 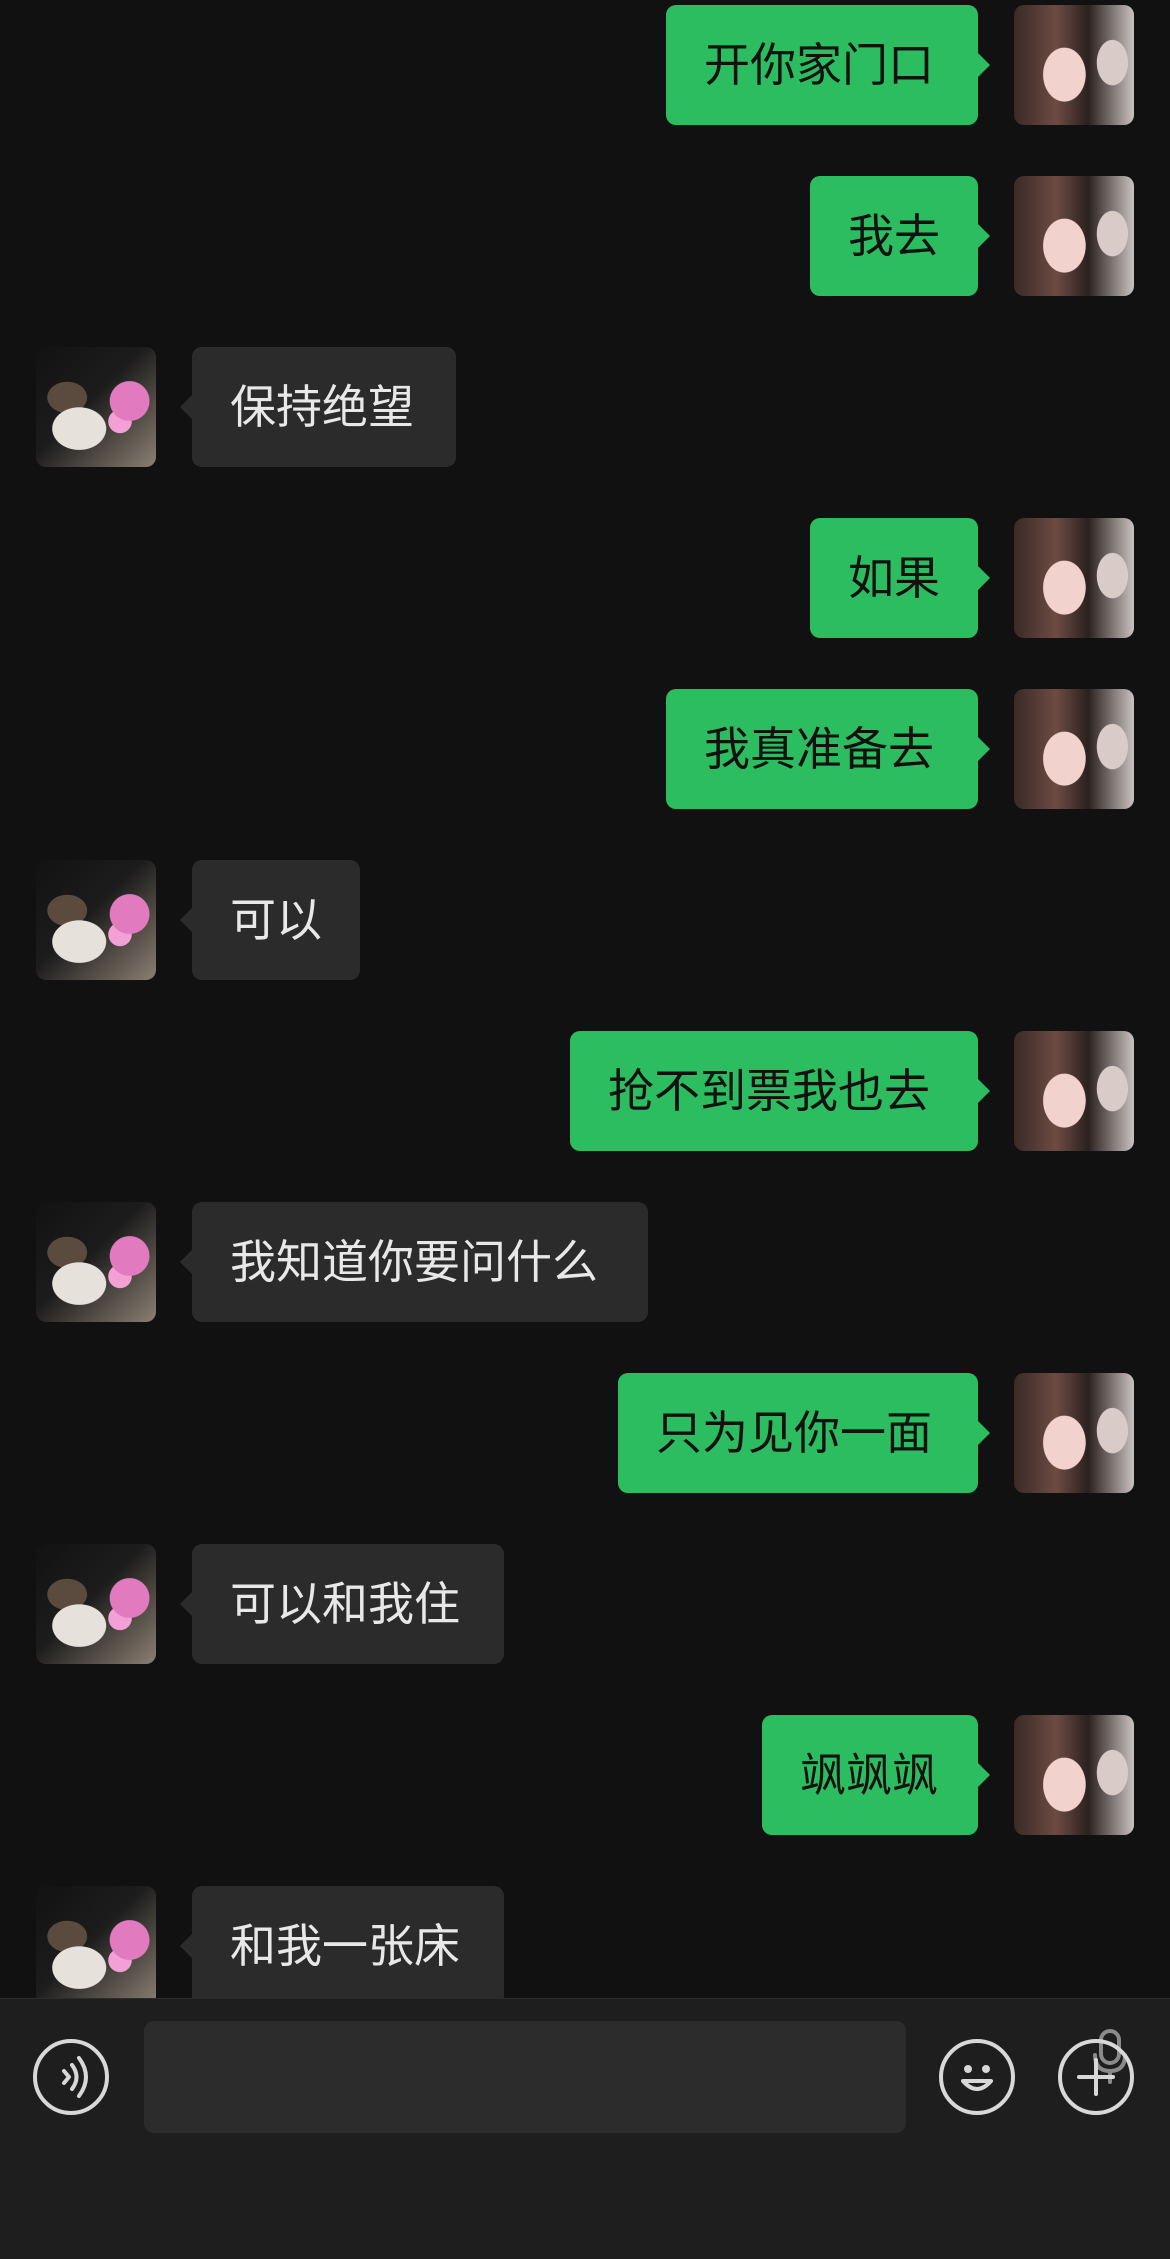 I want to click on message-row-sent: 只为见你一面, so click(x=585, y=1433).